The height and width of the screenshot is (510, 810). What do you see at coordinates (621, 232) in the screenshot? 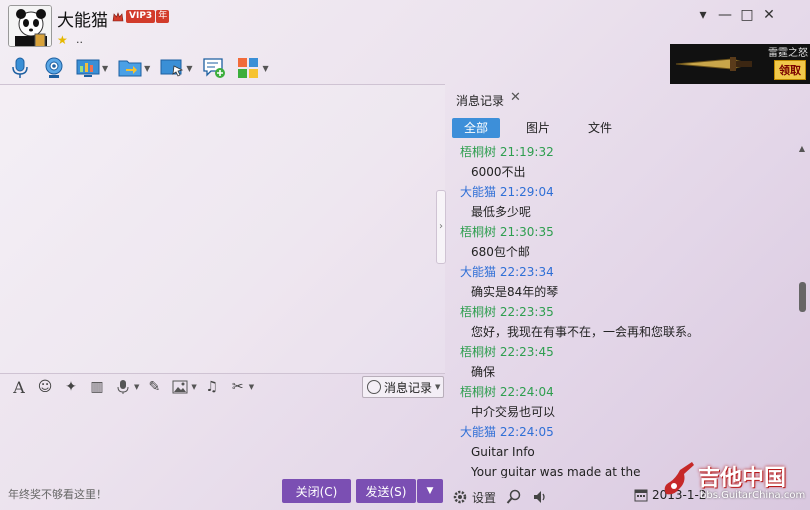
I see `message-header: 梧桐树 21:30:35` at bounding box center [621, 232].